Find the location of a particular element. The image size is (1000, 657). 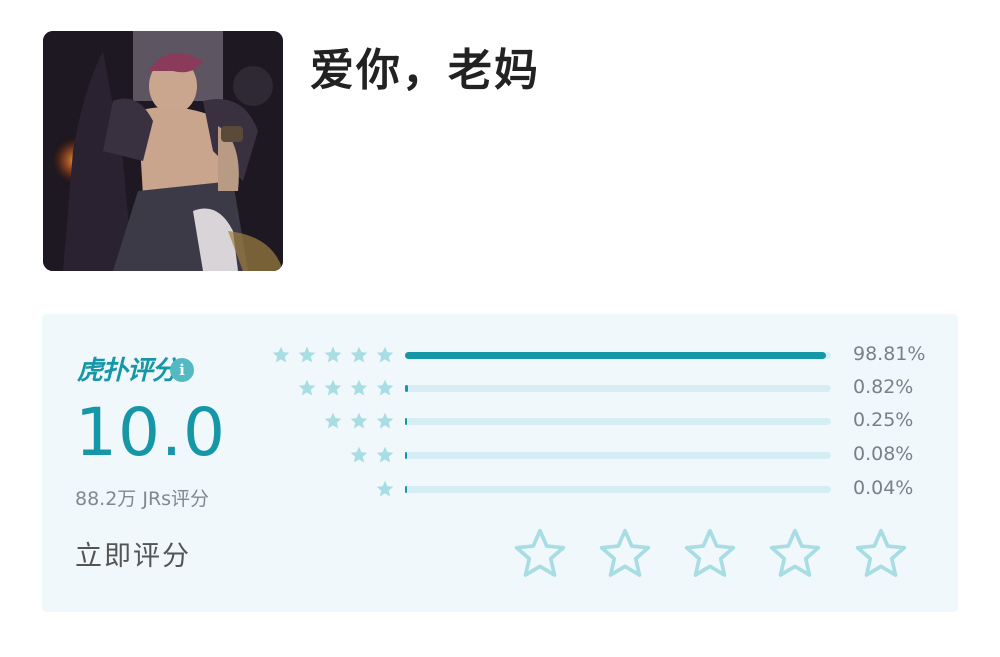

cover-image is located at coordinates (163, 151).